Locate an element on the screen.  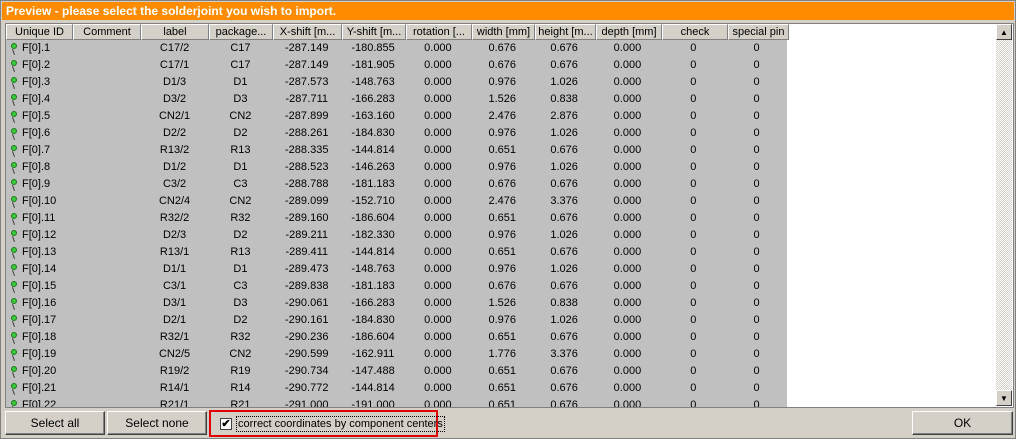
cell-package: CN2 is located at coordinates (240, 116).